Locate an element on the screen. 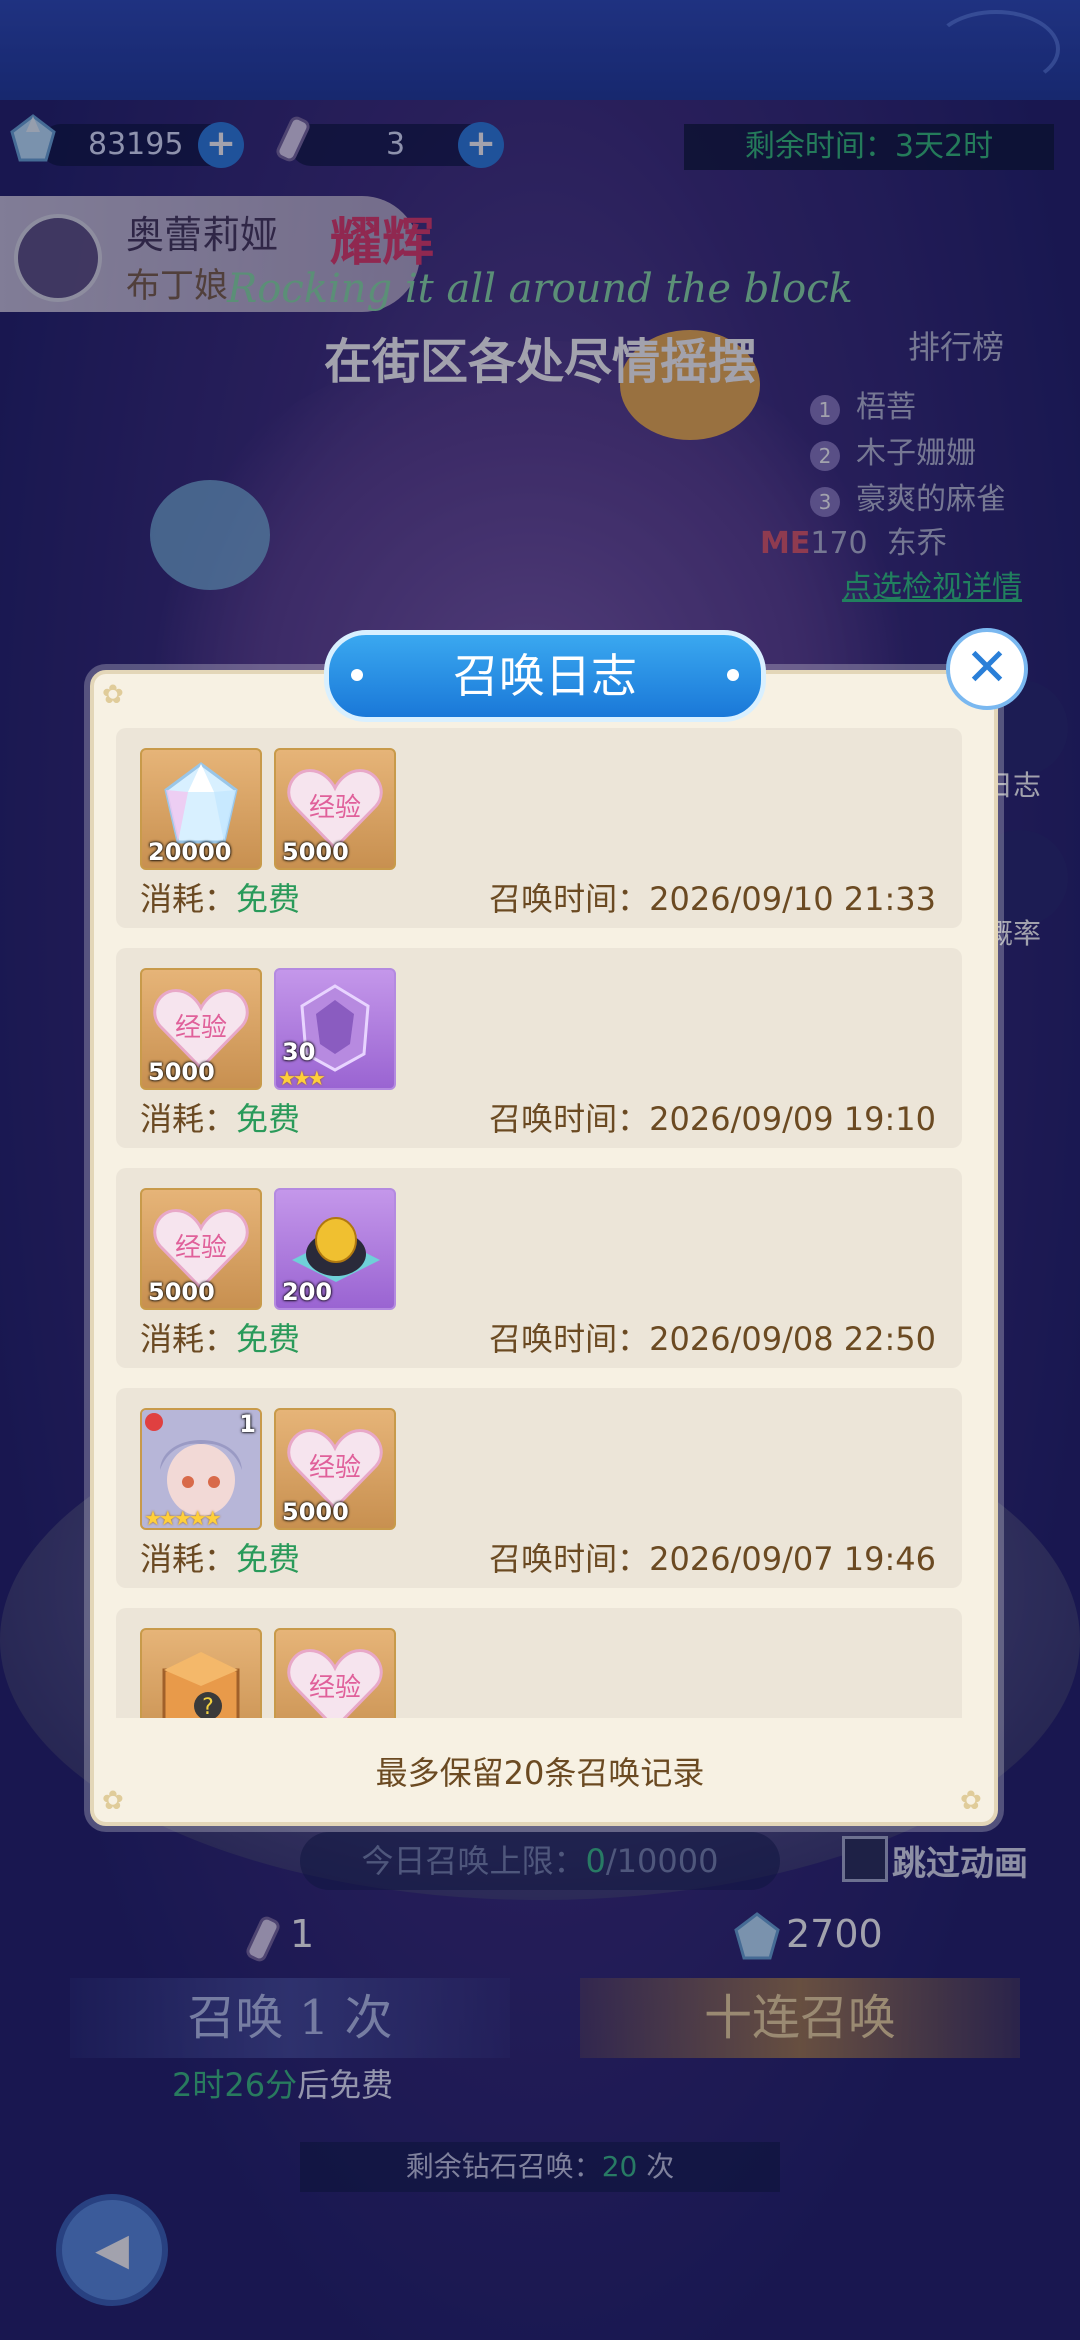 The width and height of the screenshot is (1080, 2340). summon-time: 召唤时间：2026/09/09 19:10 is located at coordinates (712, 1117).